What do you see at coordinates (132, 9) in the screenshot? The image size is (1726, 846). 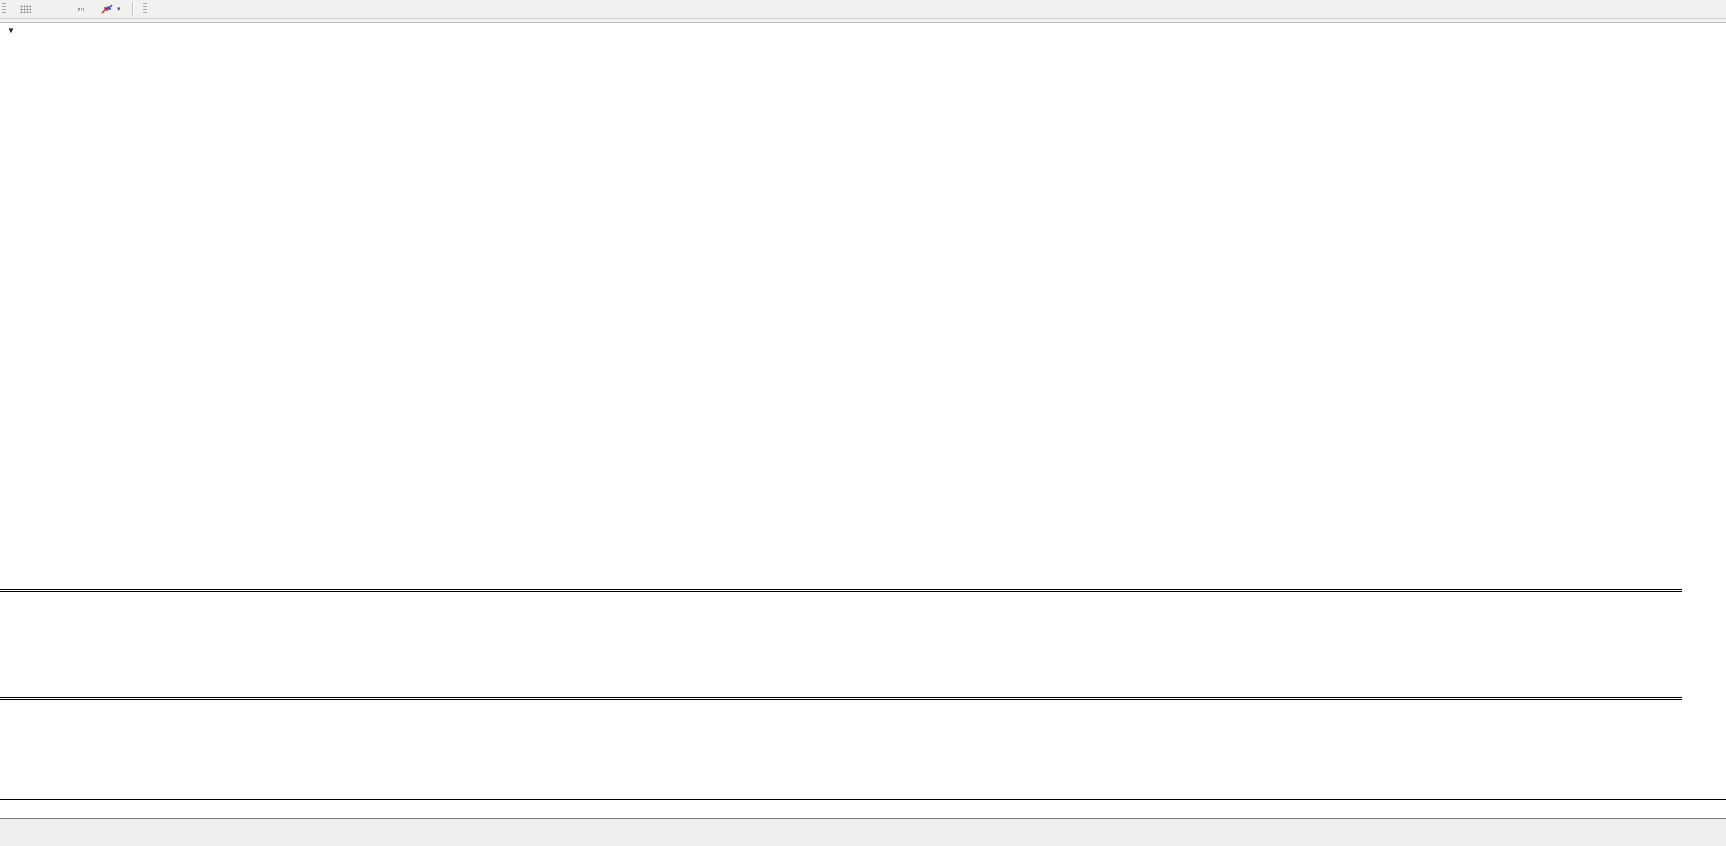 I see `toolbar-separator` at bounding box center [132, 9].